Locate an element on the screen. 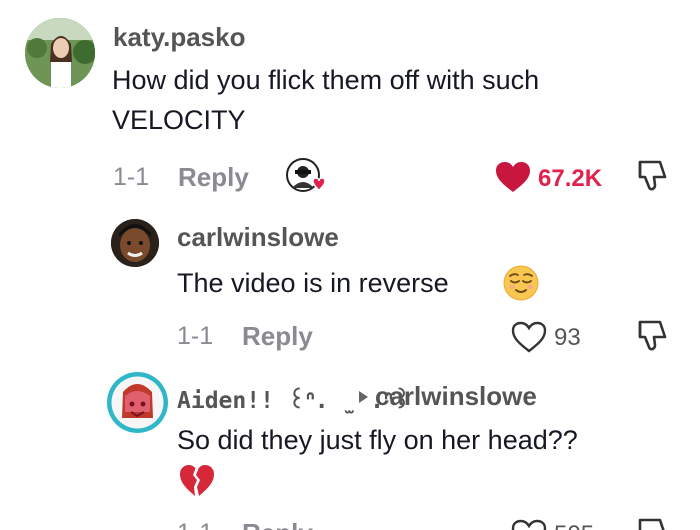  broken-heart-emoji-icon is located at coordinates (197, 480).